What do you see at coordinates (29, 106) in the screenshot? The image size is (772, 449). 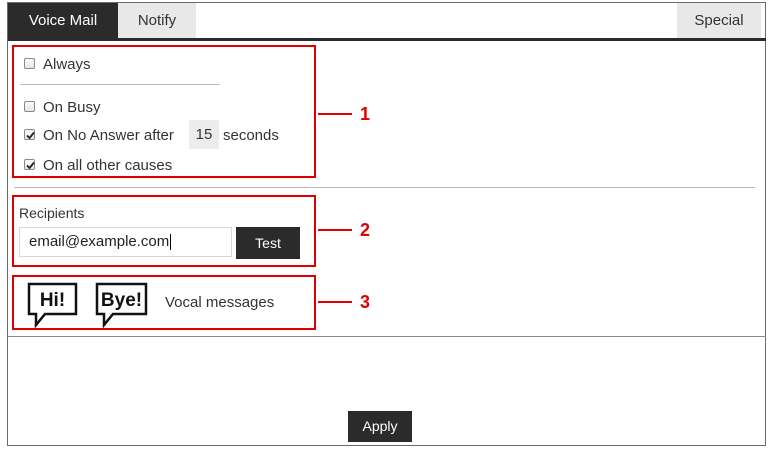 I see `on-busy-checkbox` at bounding box center [29, 106].